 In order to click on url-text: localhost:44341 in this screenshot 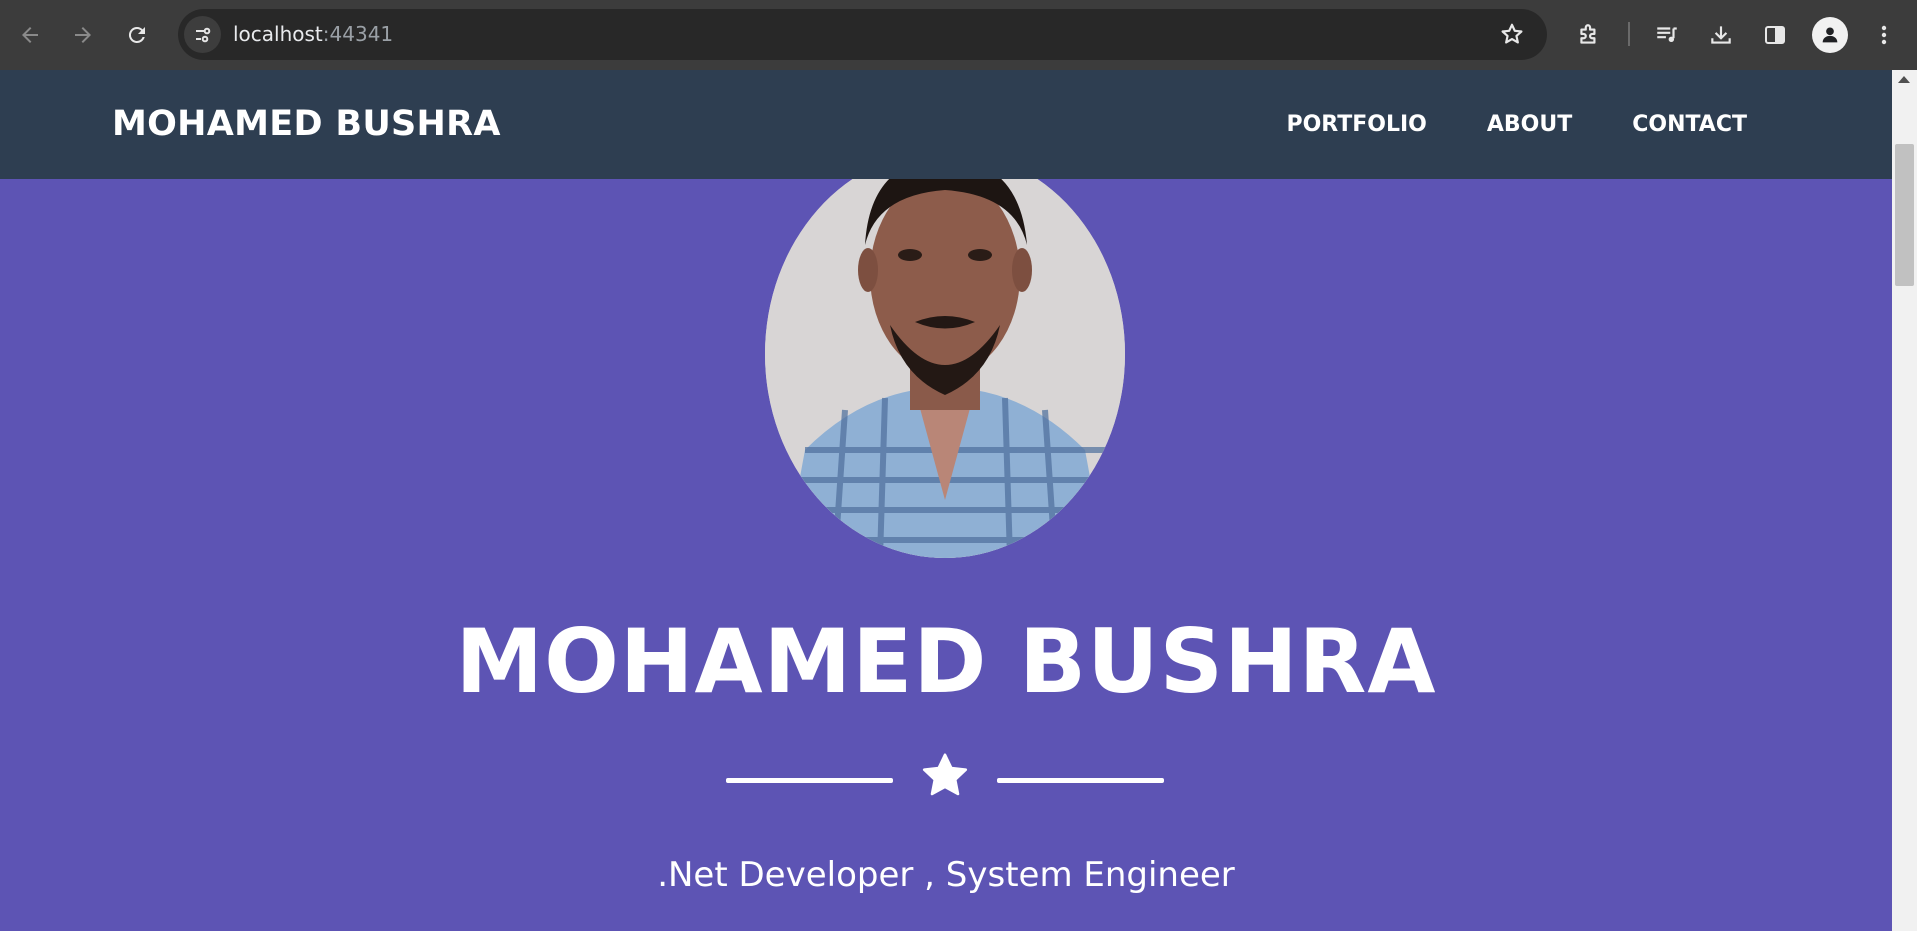, I will do `click(313, 34)`.